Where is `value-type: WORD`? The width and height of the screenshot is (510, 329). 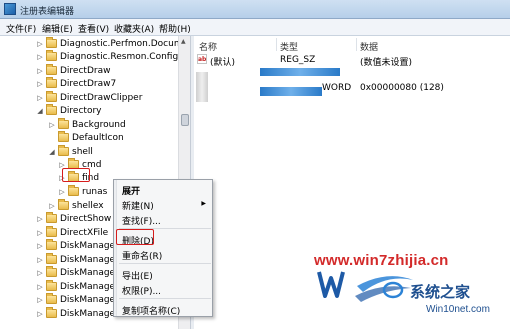
value-type: WORD is located at coordinates (337, 88).